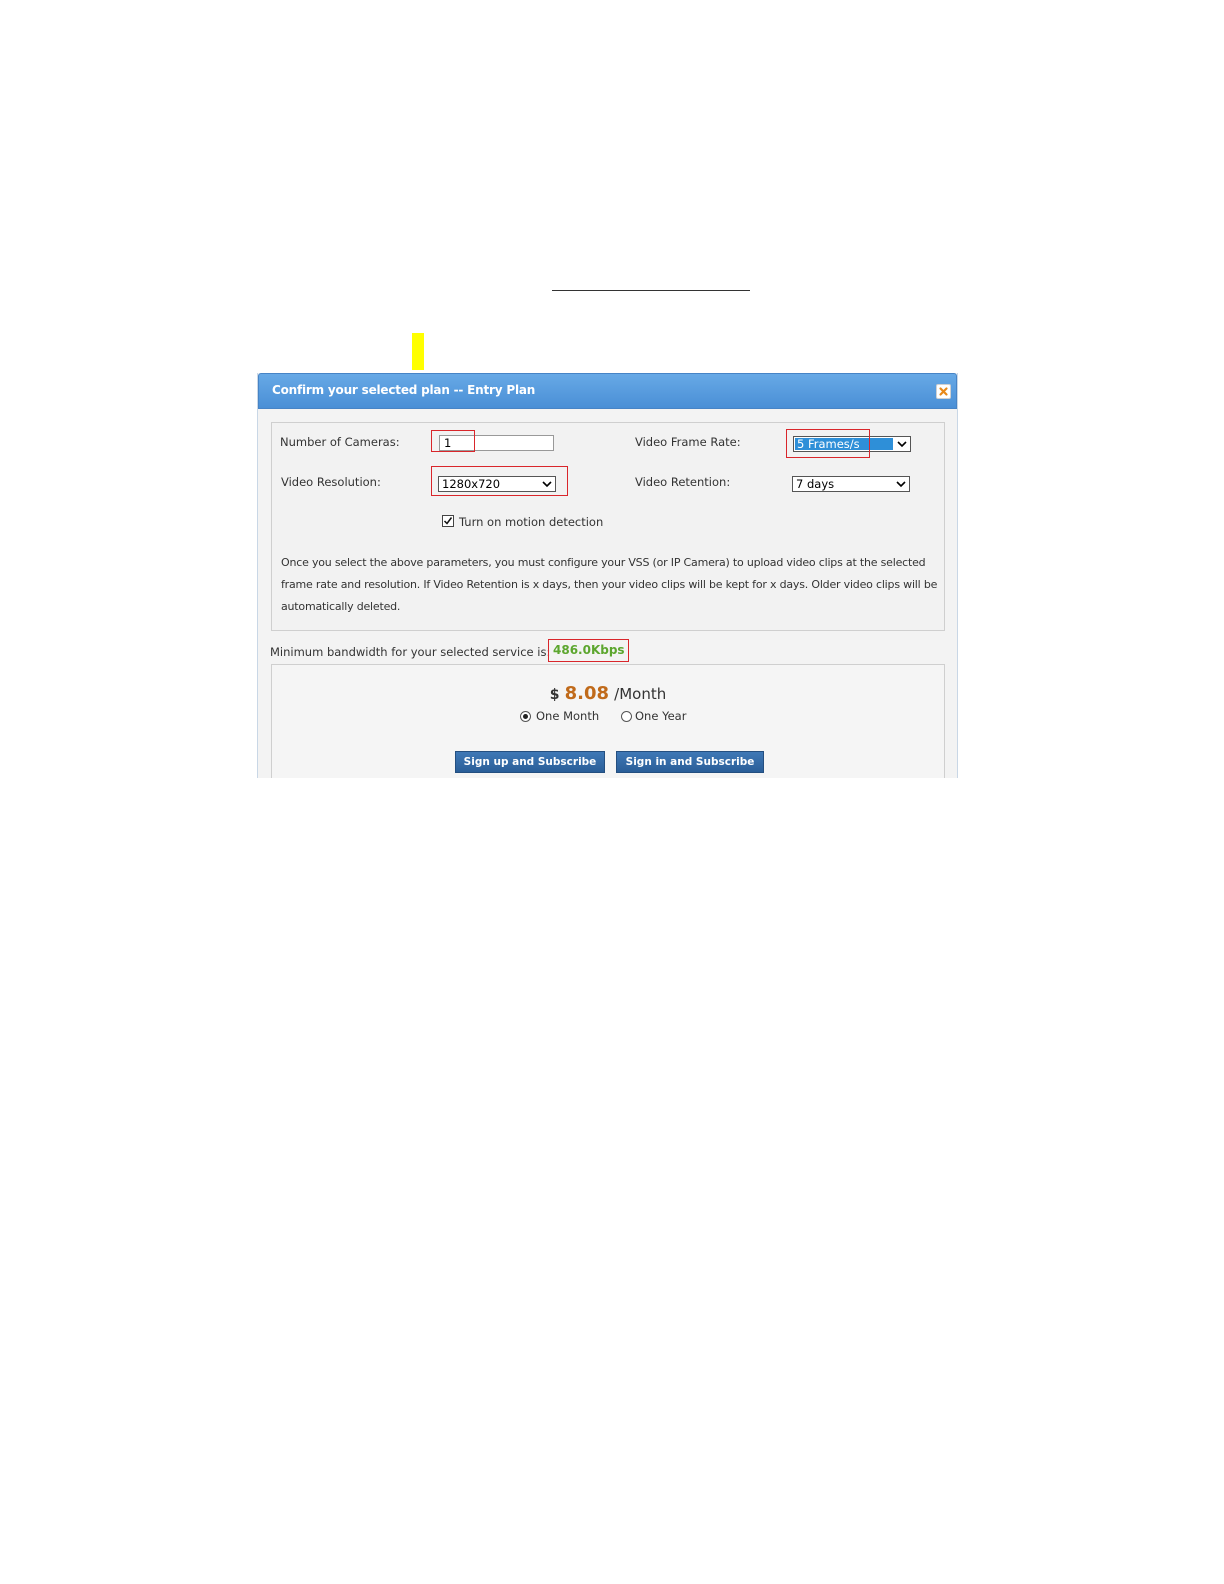  I want to click on yellow-highlight-mark, so click(418, 351).